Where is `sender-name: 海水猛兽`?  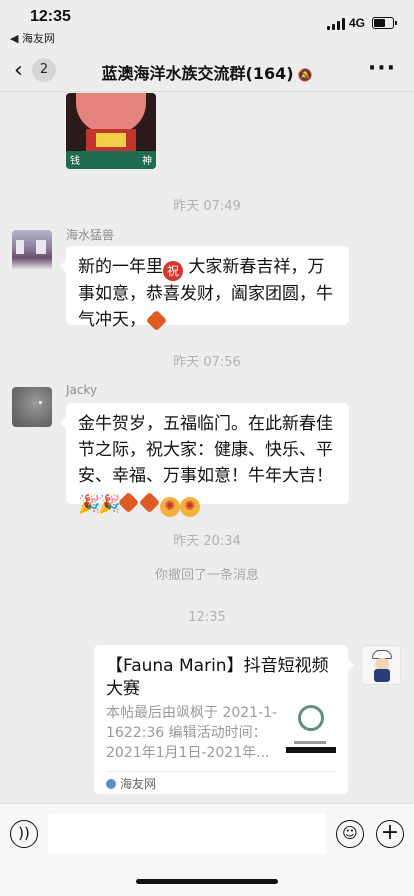 sender-name: 海水猛兽 is located at coordinates (90, 235).